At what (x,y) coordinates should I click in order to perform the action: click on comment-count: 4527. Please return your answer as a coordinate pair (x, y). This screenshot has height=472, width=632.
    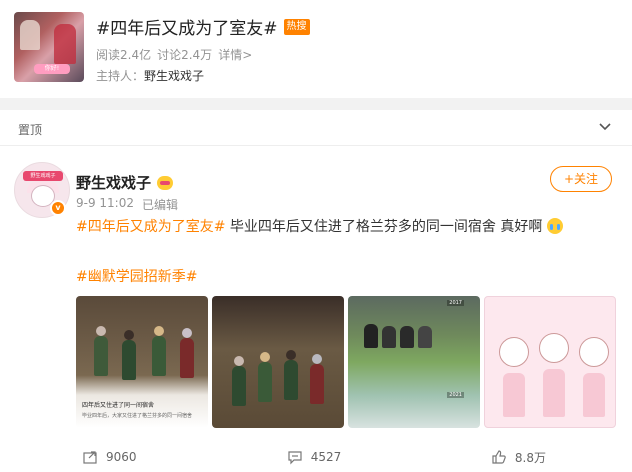
    Looking at the image, I should click on (326, 457).